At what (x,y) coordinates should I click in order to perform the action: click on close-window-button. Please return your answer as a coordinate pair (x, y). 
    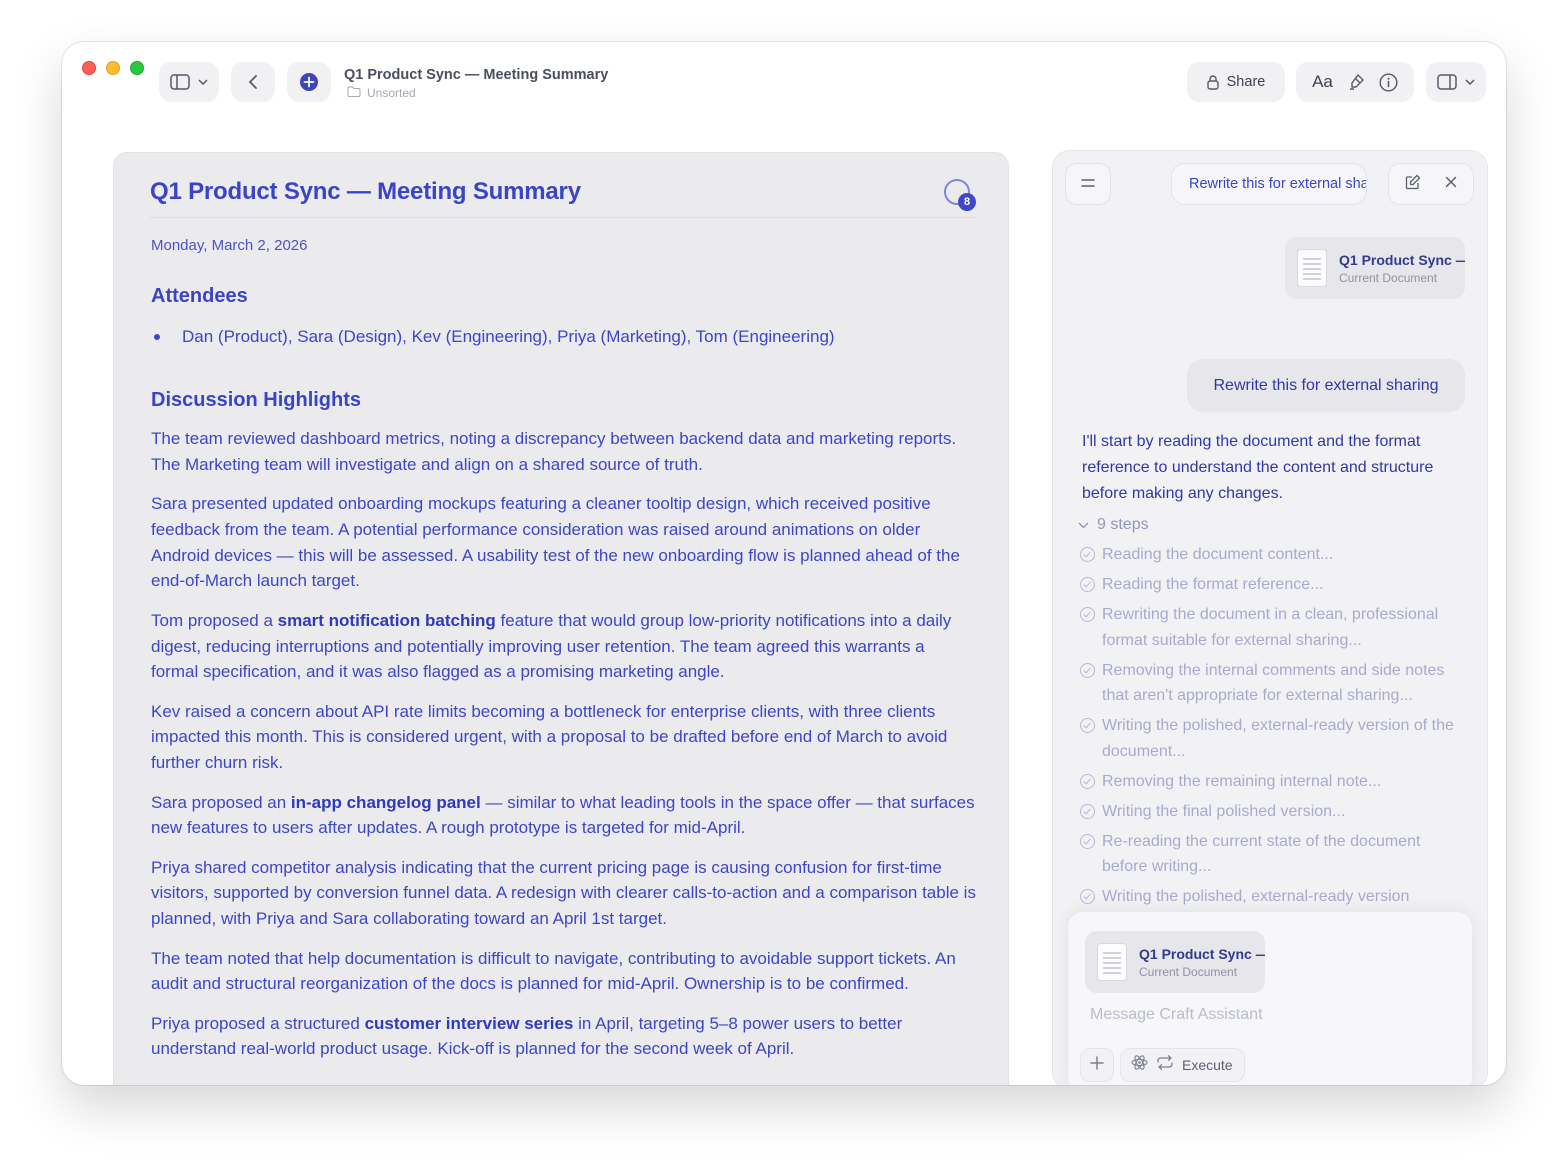
    Looking at the image, I should click on (89, 68).